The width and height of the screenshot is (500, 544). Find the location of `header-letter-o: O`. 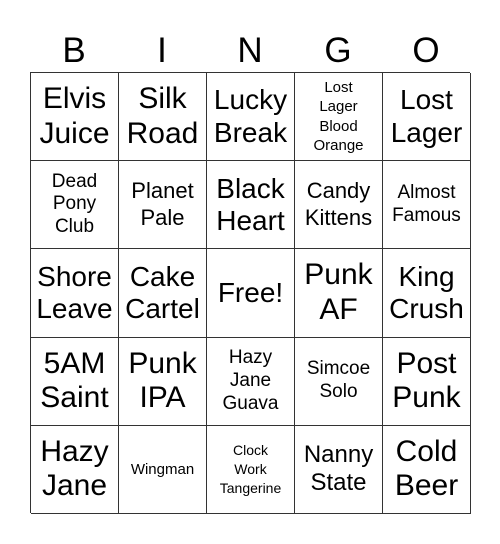

header-letter-o: O is located at coordinates (426, 50).